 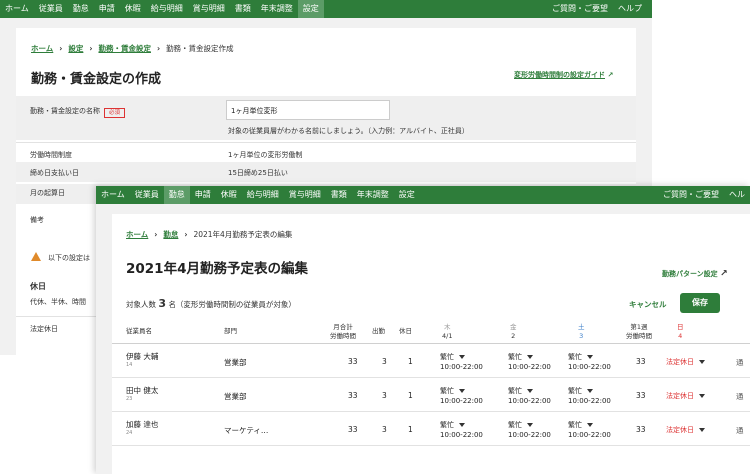 What do you see at coordinates (559, 75) in the screenshot?
I see `guide-link-label: 変形労働時間制の設定ガイド` at bounding box center [559, 75].